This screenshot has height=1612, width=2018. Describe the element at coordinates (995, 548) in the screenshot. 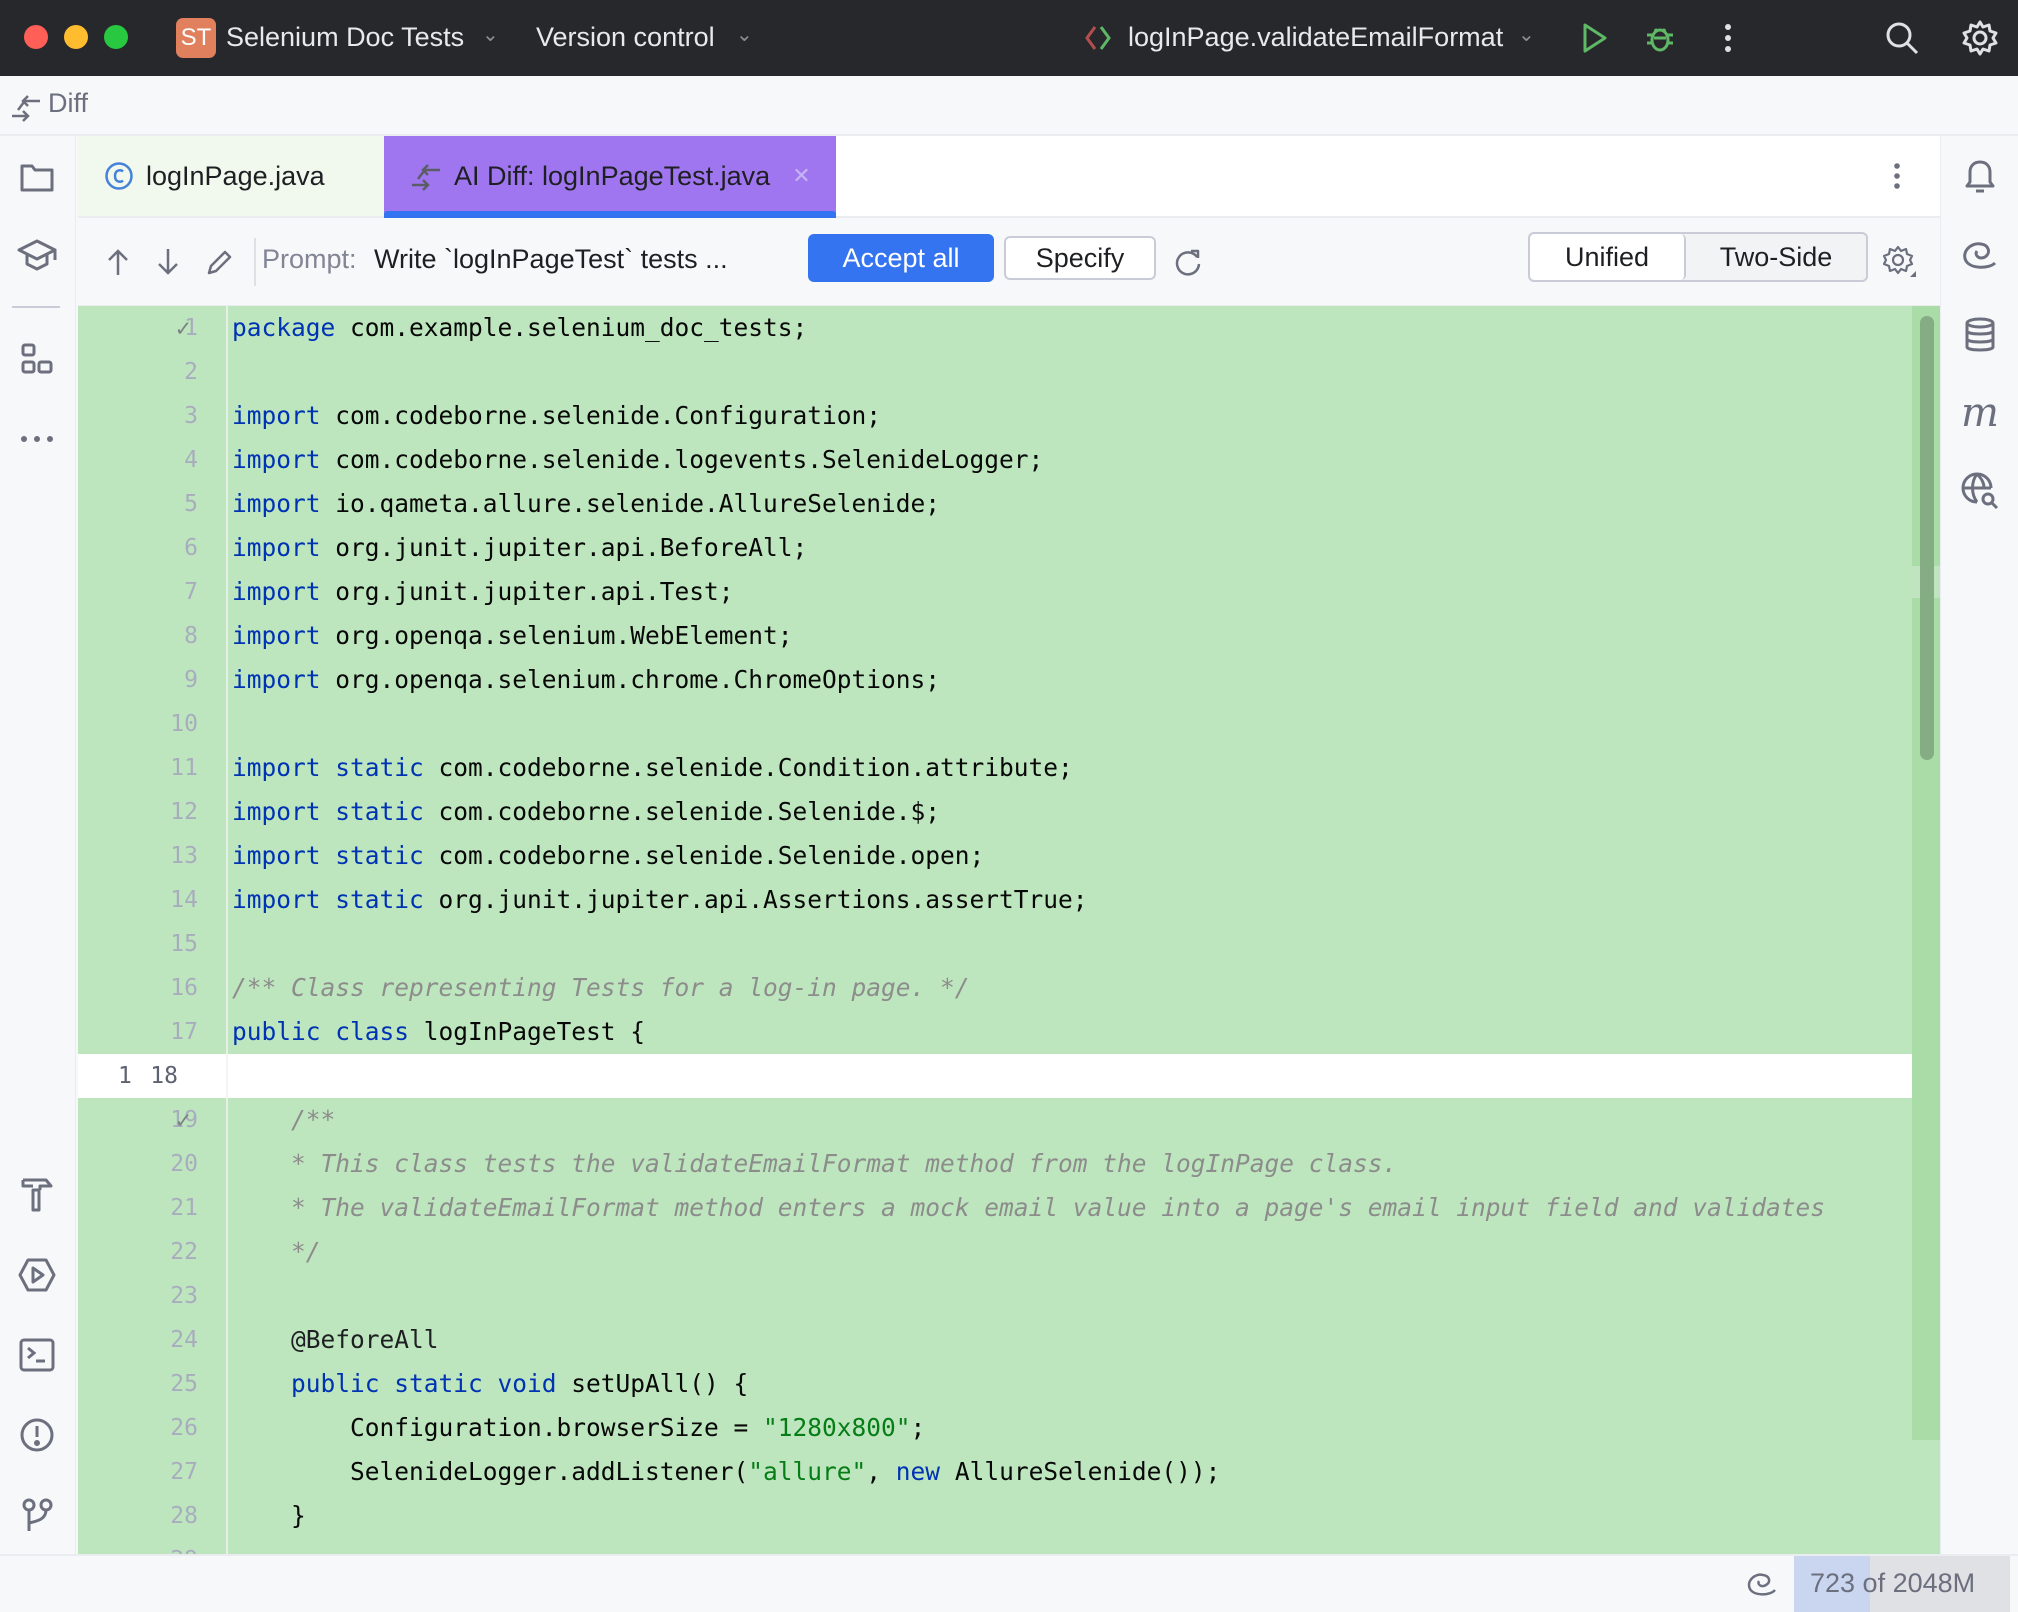

I see `code-line: 6 import org.junit.jupiter.api.BeforeAll;` at that location.